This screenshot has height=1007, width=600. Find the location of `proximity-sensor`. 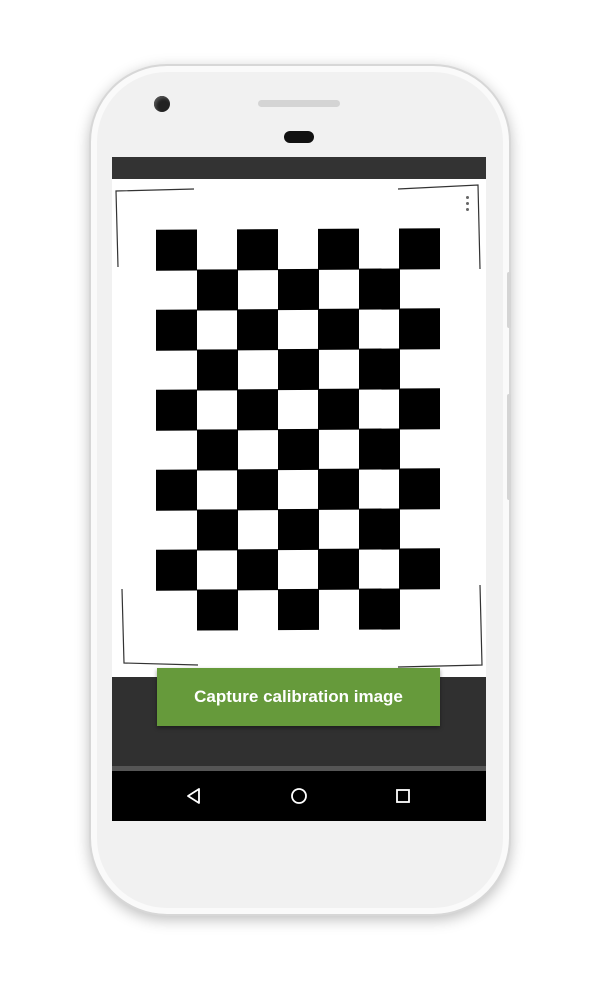

proximity-sensor is located at coordinates (299, 137).